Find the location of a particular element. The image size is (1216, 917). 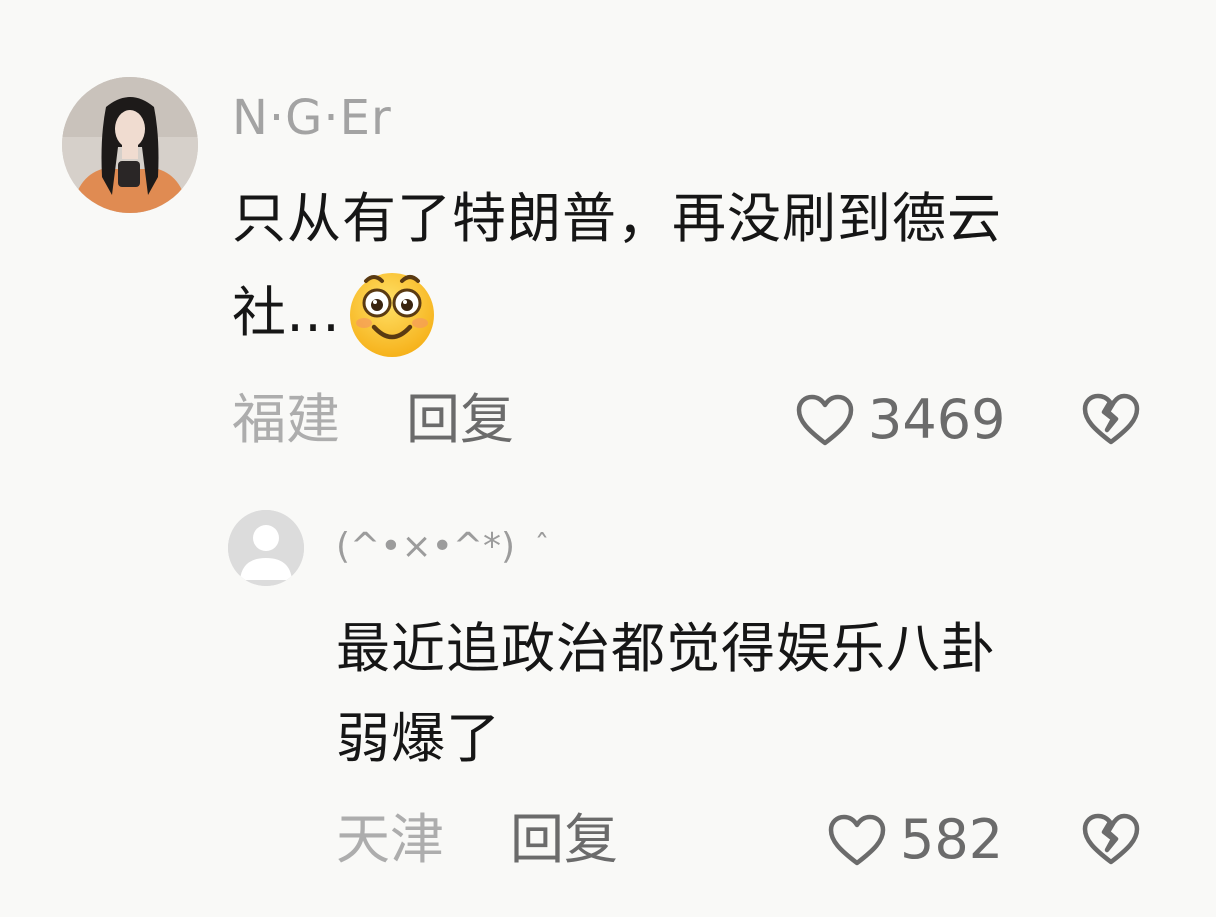

username-text: (^•×•^*) is located at coordinates (426, 546).